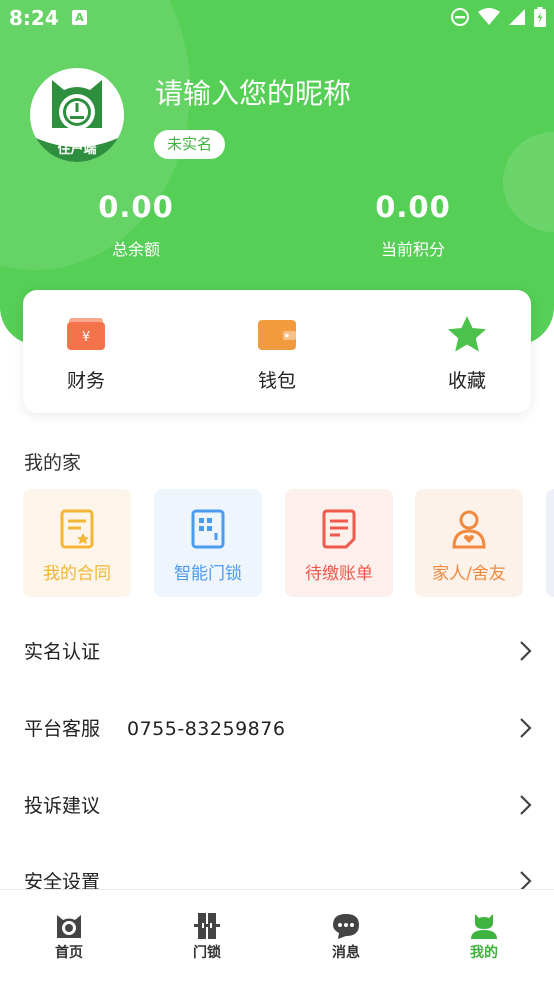 Image resolution: width=554 pixels, height=984 pixels. I want to click on door-lock-icon, so click(208, 529).